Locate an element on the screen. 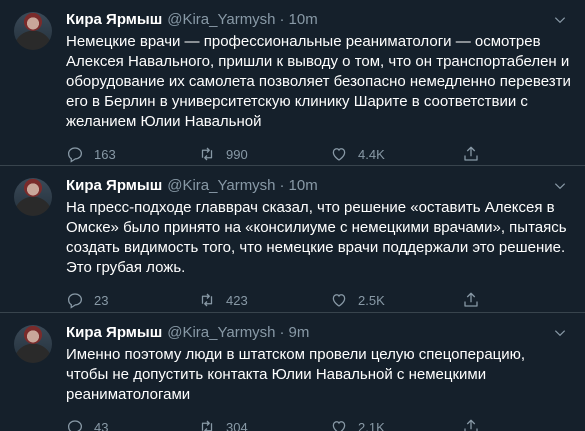  tweet-meta: Кира Ярмыш @Kira_Yarmysh · 9m is located at coordinates (187, 333).